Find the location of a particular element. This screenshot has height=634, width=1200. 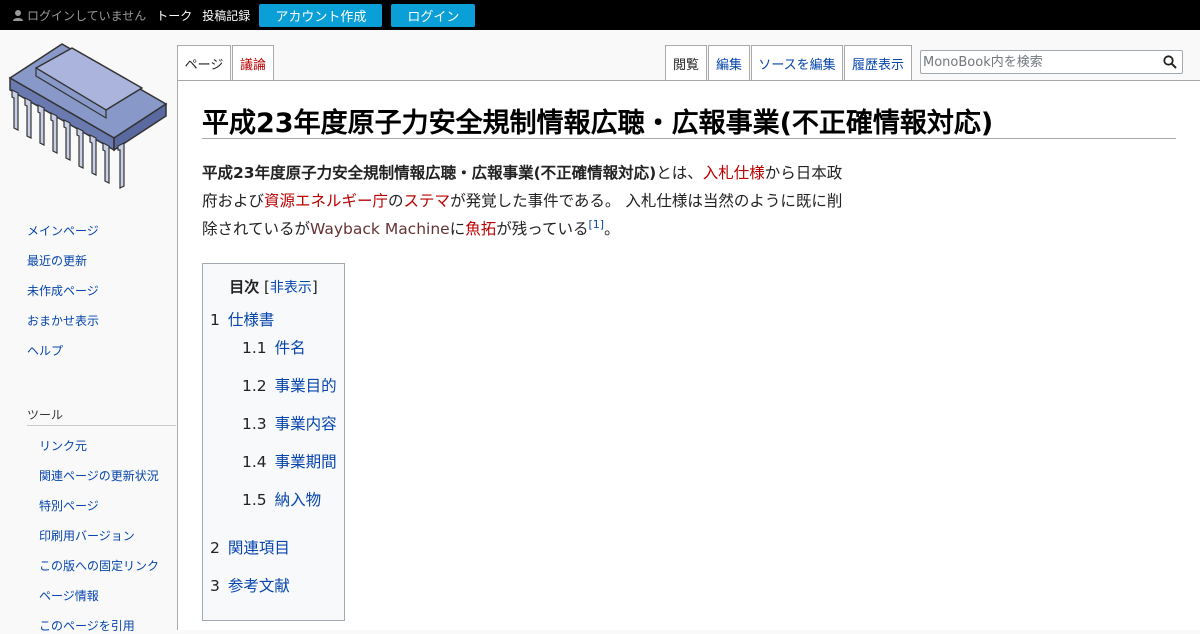

toc-title: 目次 is located at coordinates (244, 287).